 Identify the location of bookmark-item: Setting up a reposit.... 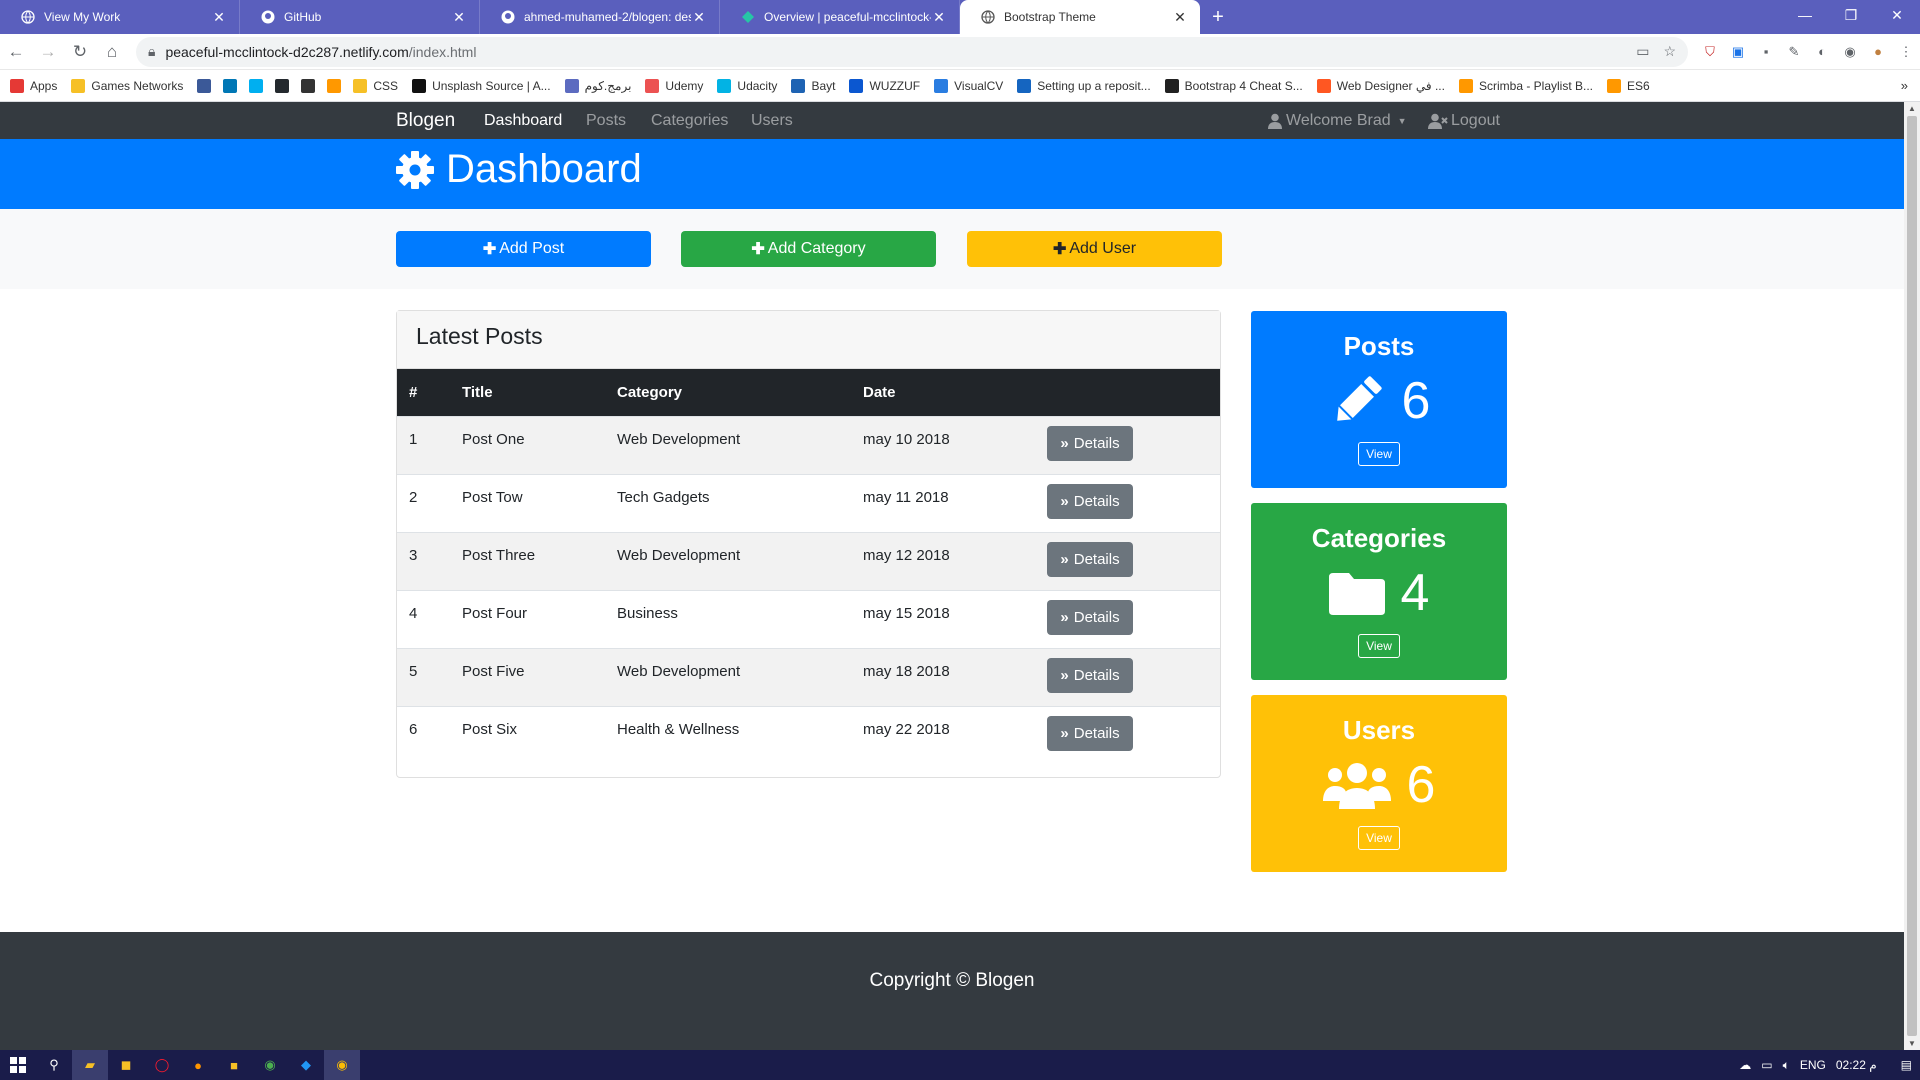
(1084, 85).